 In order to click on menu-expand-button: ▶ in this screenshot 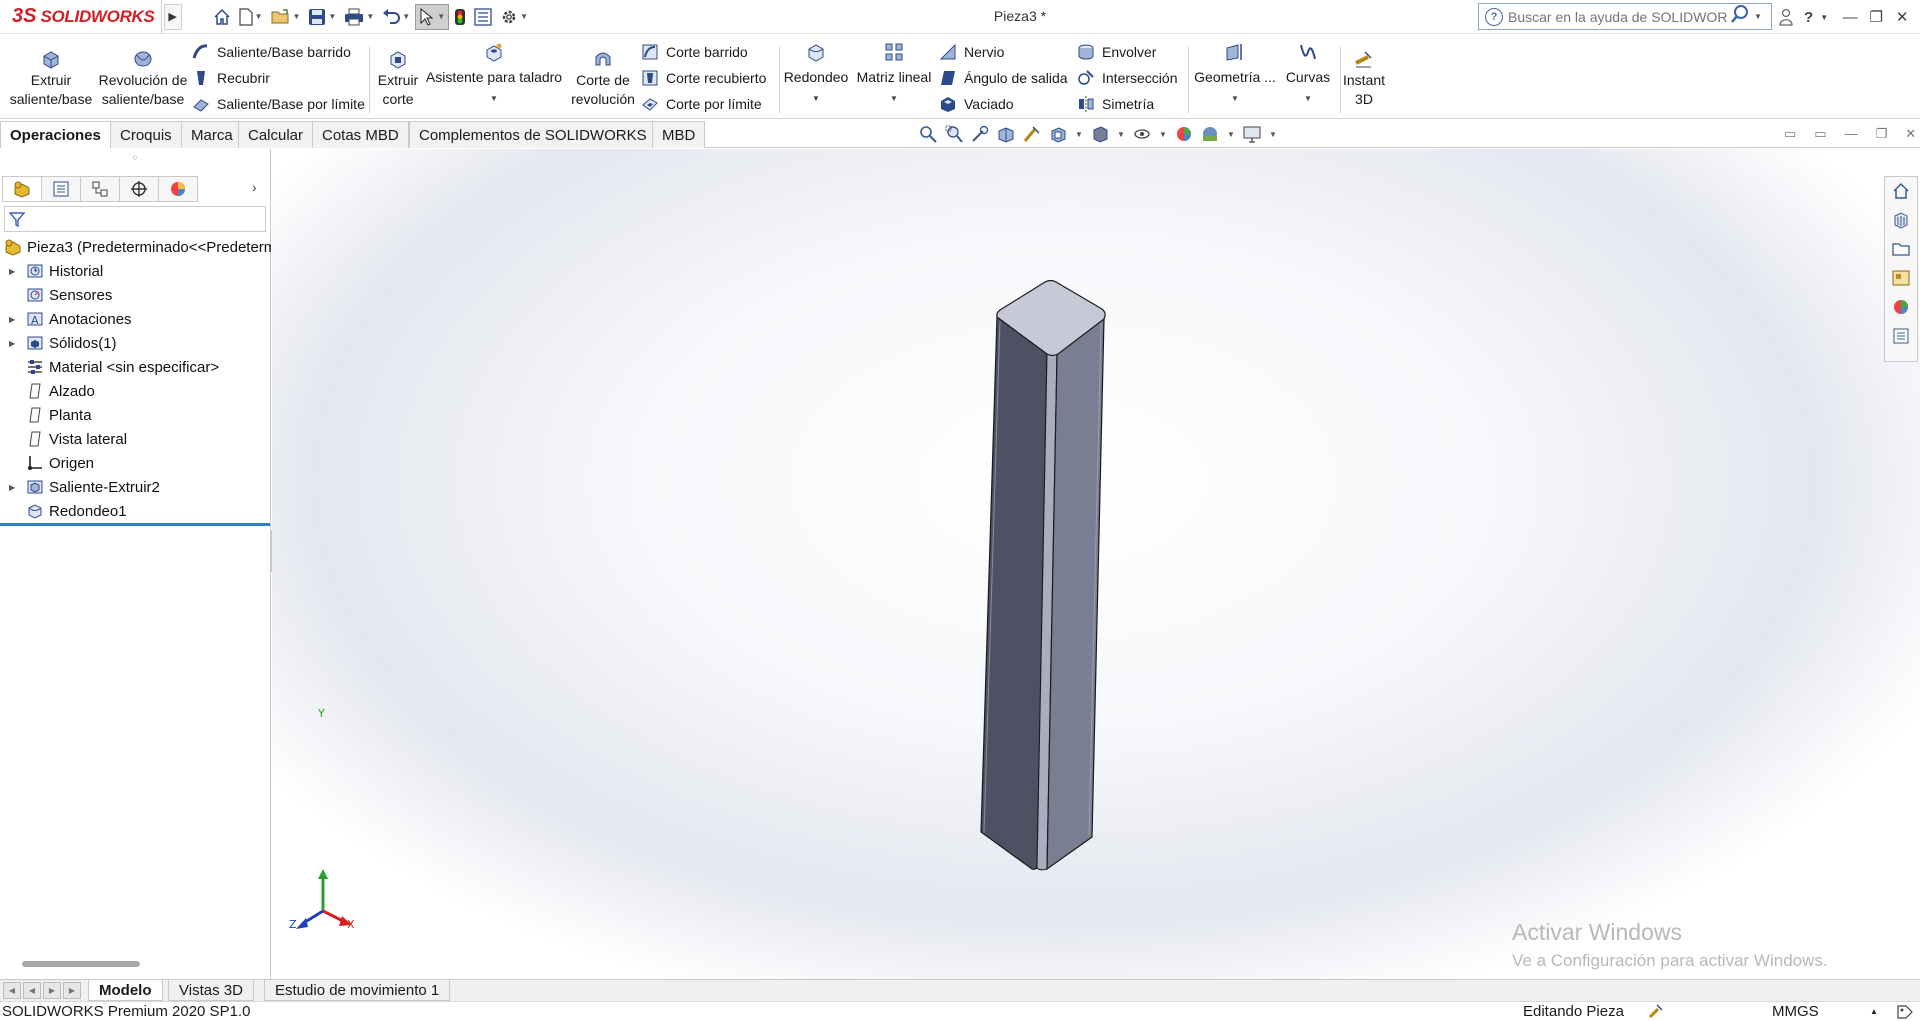, I will do `click(172, 16)`.